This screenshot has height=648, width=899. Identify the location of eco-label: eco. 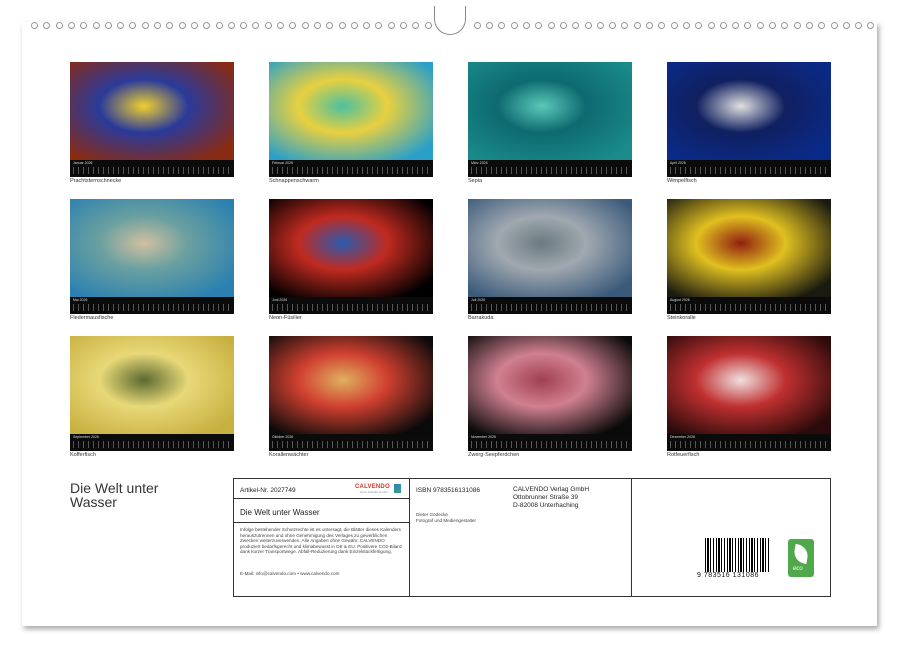
(798, 569).